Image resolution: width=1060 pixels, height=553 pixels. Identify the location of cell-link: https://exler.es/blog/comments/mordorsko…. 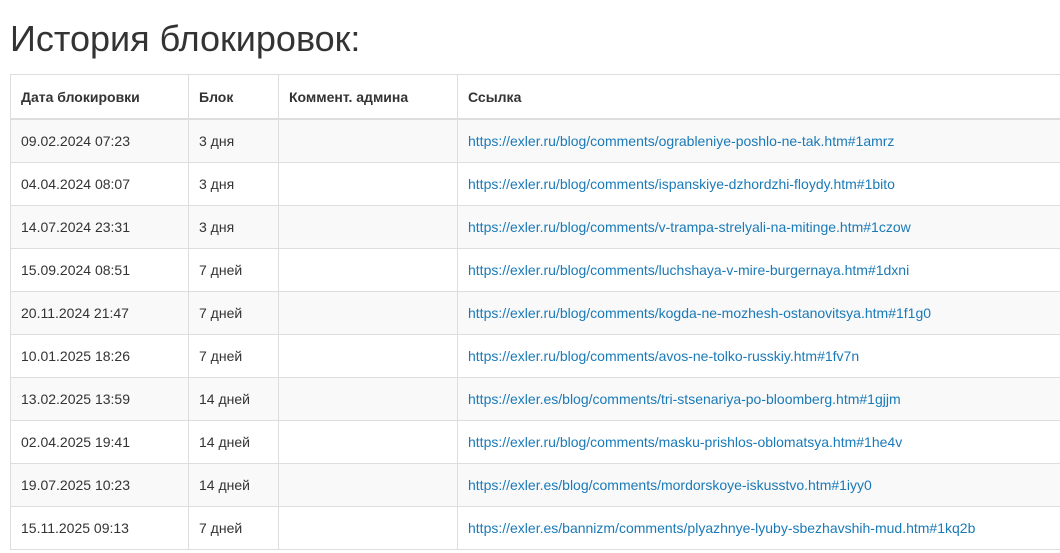
(758, 485).